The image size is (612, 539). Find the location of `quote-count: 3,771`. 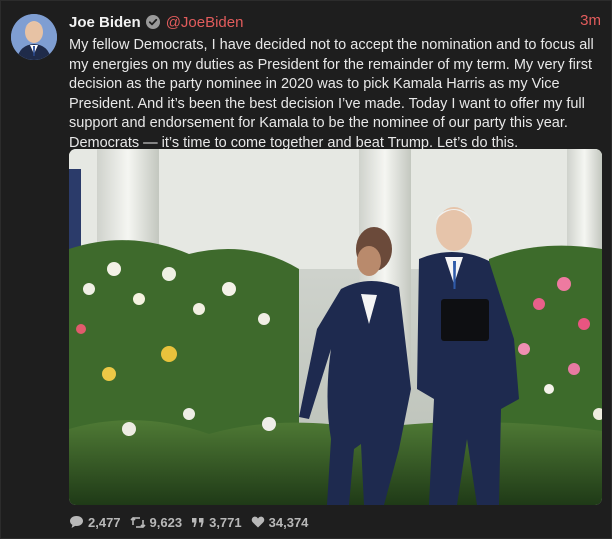

quote-count: 3,771 is located at coordinates (225, 522).